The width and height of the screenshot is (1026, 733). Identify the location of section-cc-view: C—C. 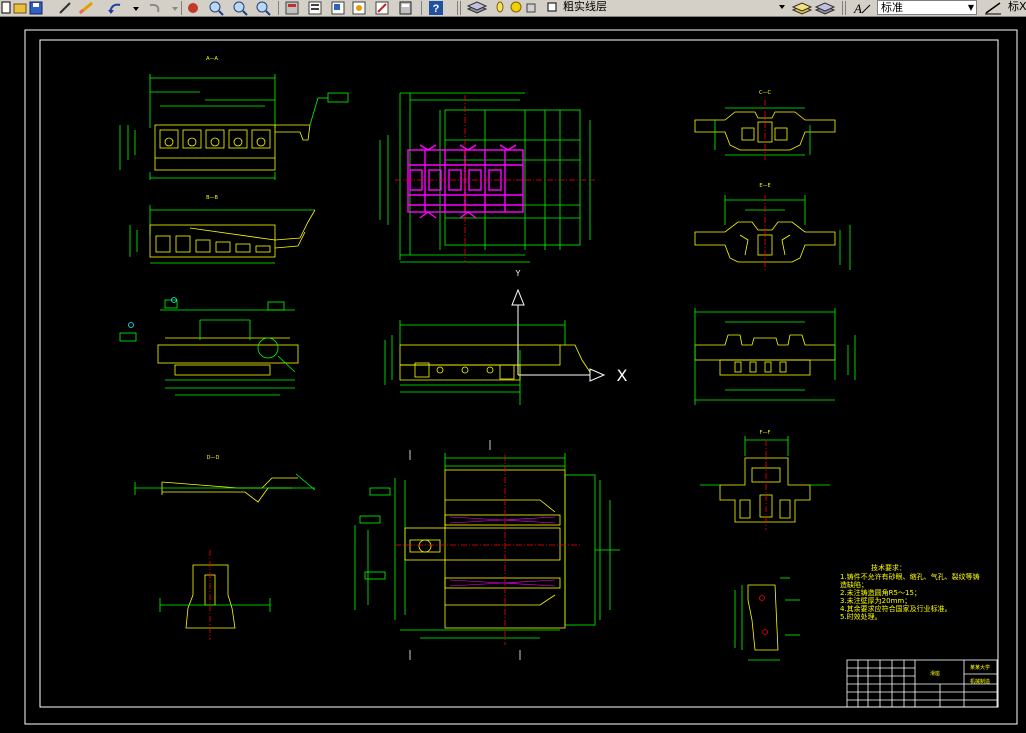
(765, 125).